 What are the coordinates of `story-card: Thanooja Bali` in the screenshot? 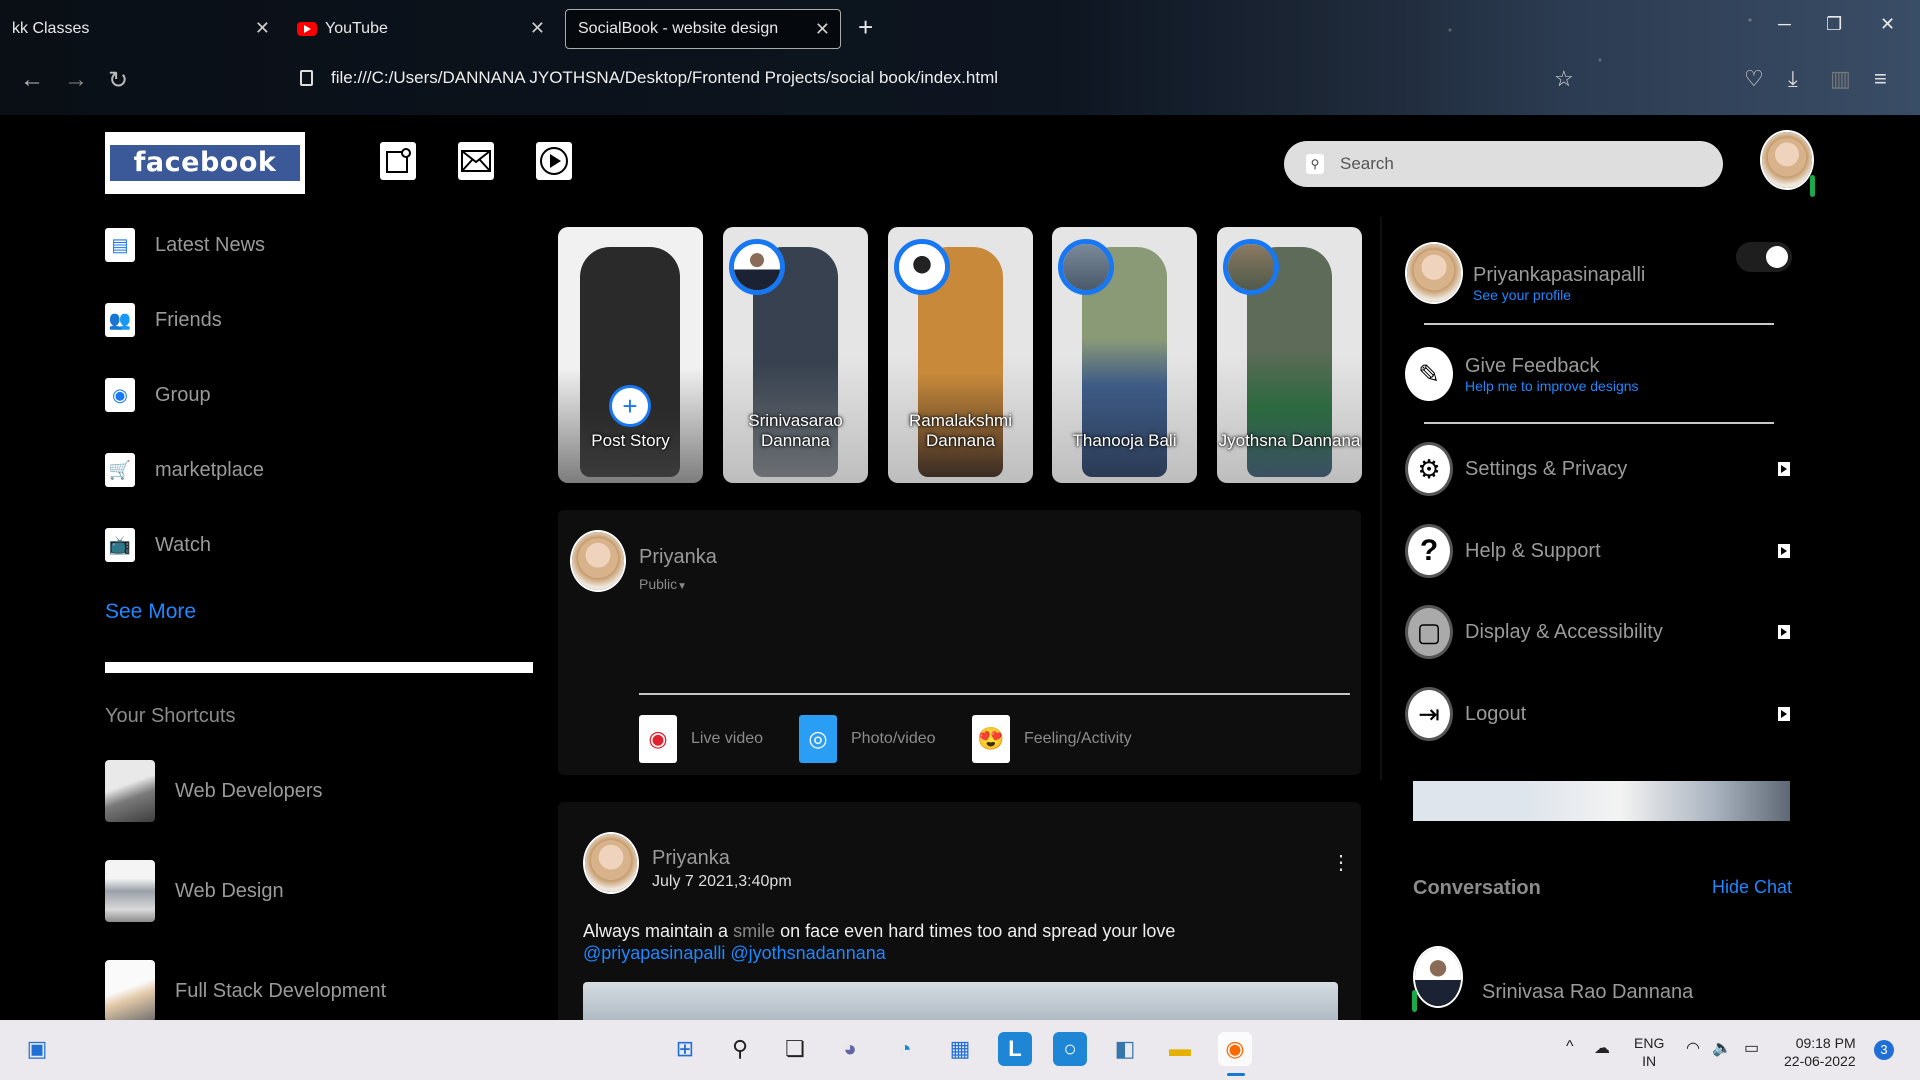 It's located at (1124, 355).